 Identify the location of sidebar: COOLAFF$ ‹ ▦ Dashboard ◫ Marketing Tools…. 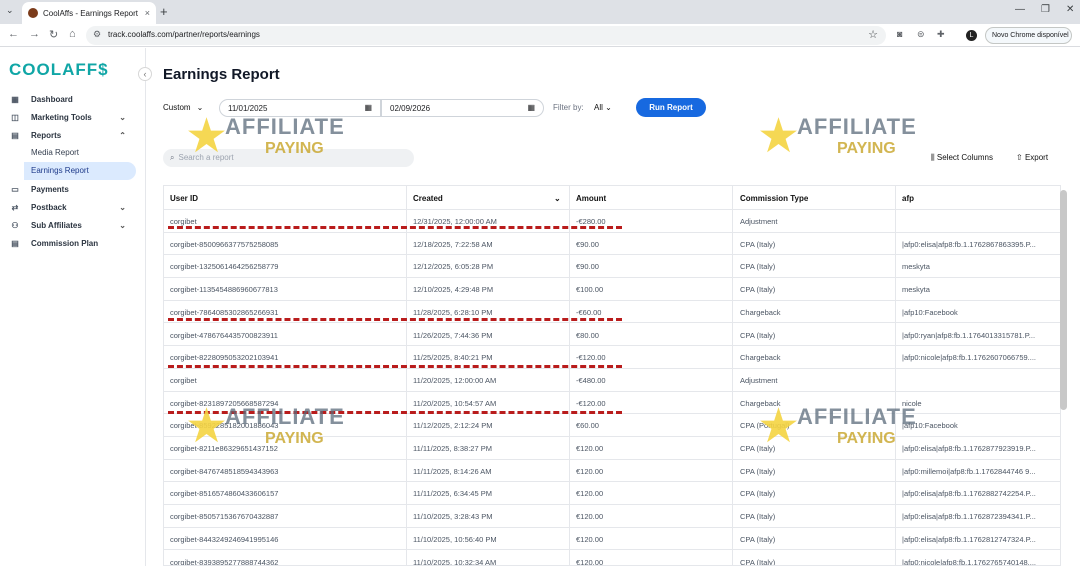
(76, 307).